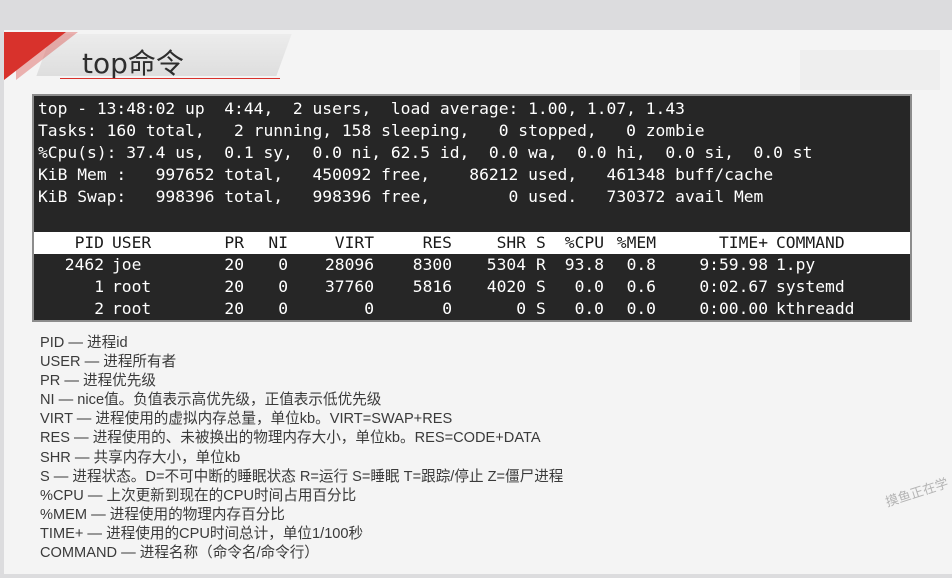 The height and width of the screenshot is (578, 952). Describe the element at coordinates (179, 553) in the screenshot. I see `note-command: COMMAND — 进程名称（命令名/命令行）` at that location.